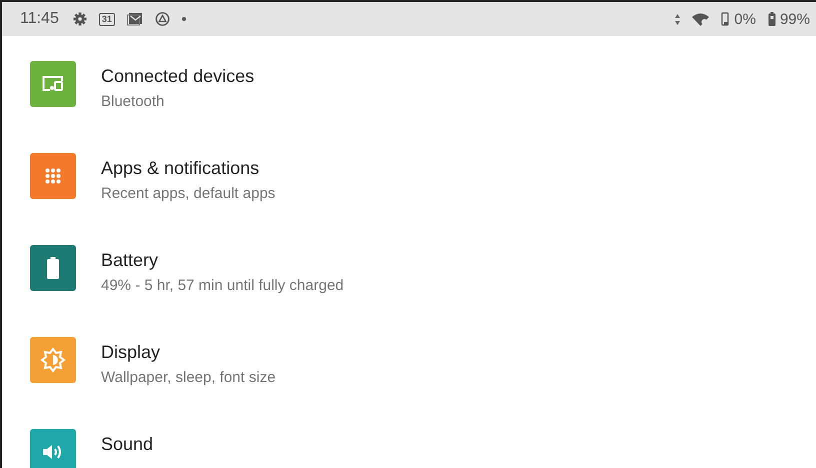 This screenshot has width=816, height=468. Describe the element at coordinates (677, 19) in the screenshot. I see `data-arrows-icon` at that location.